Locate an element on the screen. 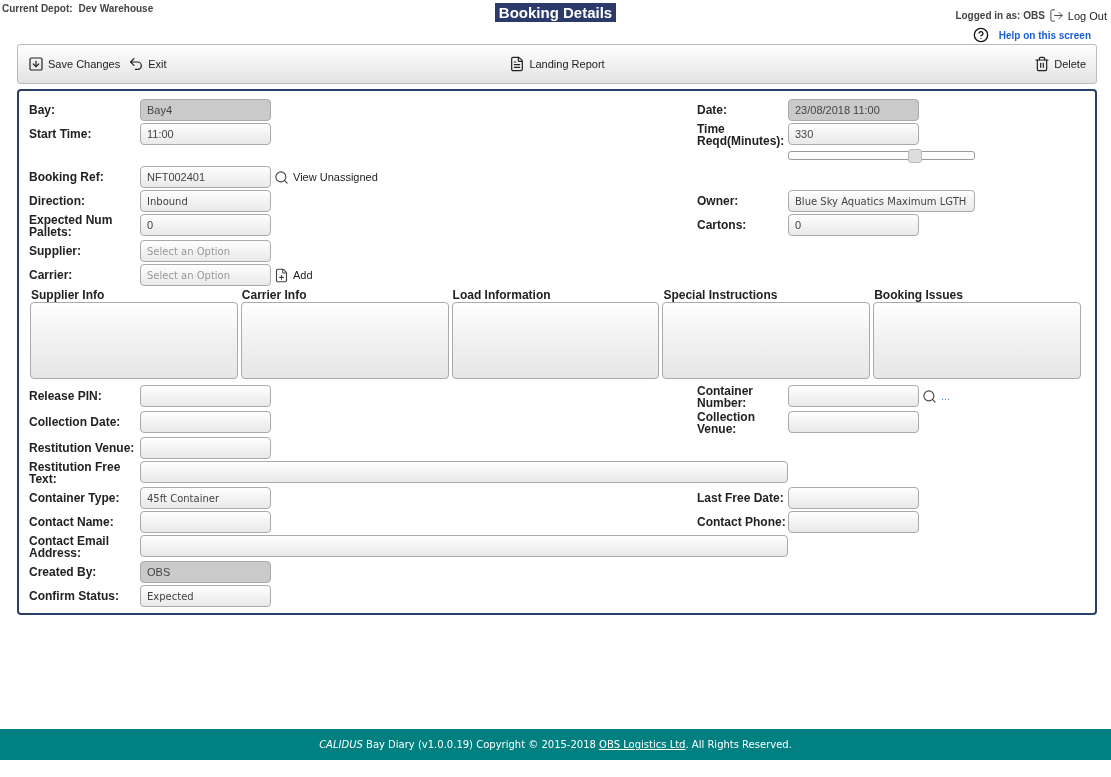  info-heading: Supplier Info is located at coordinates (68, 295).